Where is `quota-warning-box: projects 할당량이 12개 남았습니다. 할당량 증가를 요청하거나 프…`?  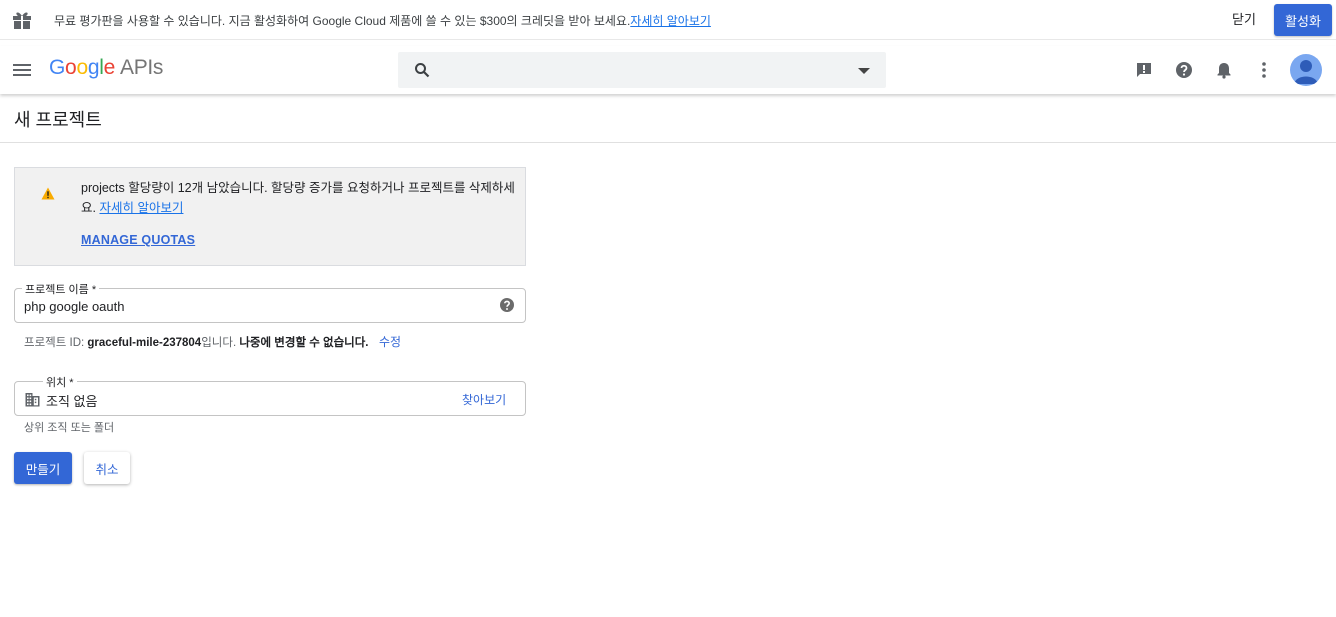
quota-warning-box: projects 할당량이 12개 남았습니다. 할당량 증가를 요청하거나 프… is located at coordinates (270, 216).